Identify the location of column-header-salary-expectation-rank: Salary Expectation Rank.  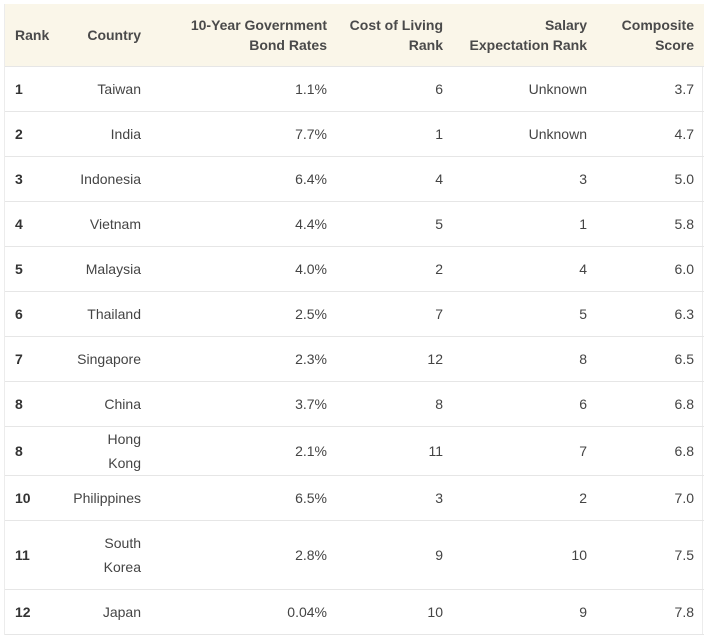
(525, 35).